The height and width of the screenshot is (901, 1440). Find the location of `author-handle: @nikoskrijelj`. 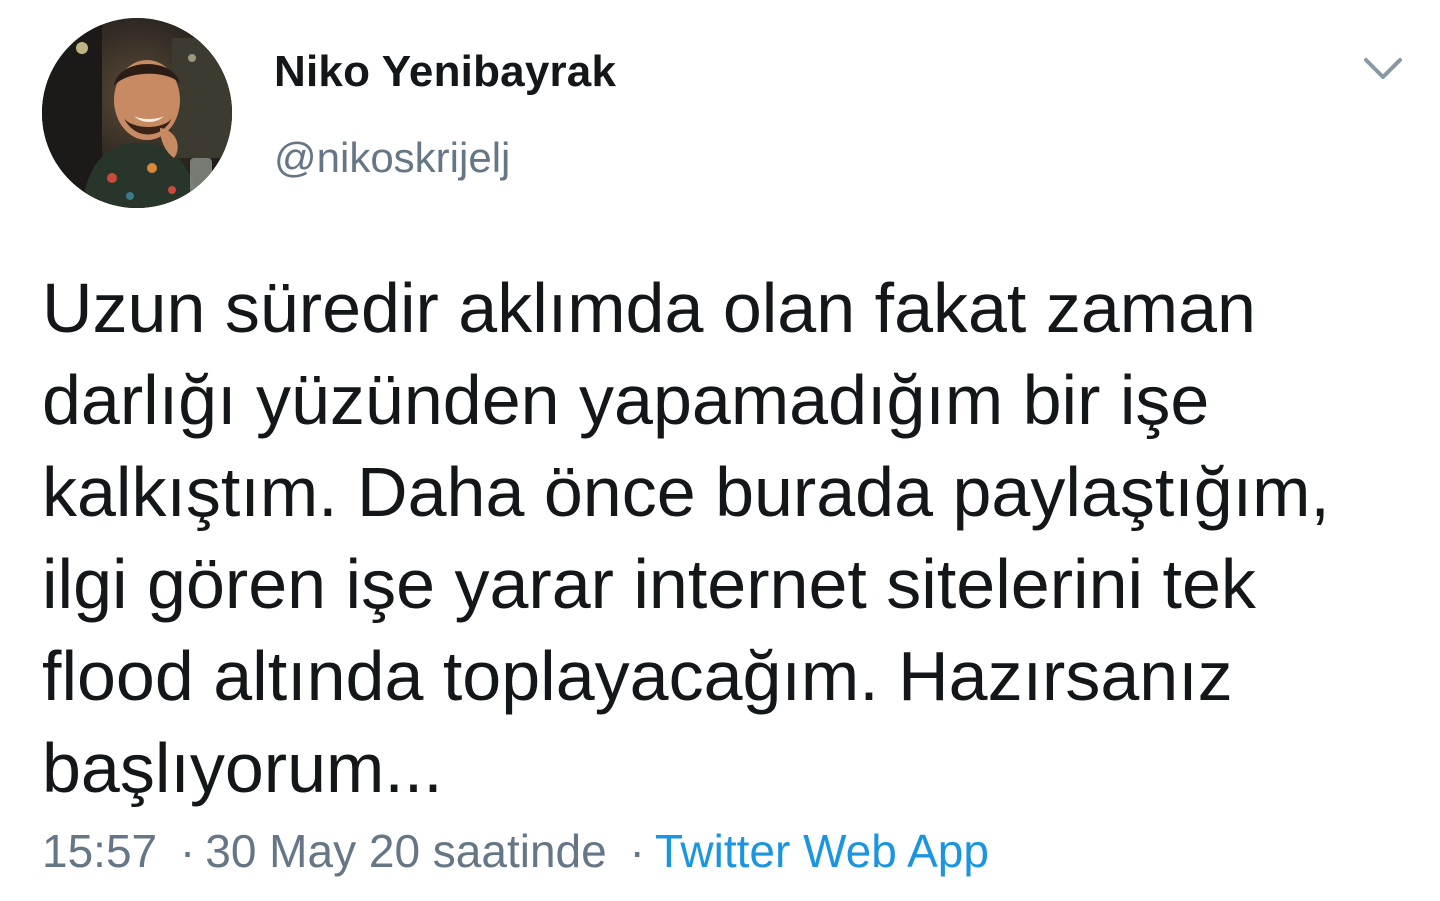

author-handle: @nikoskrijelj is located at coordinates (445, 158).